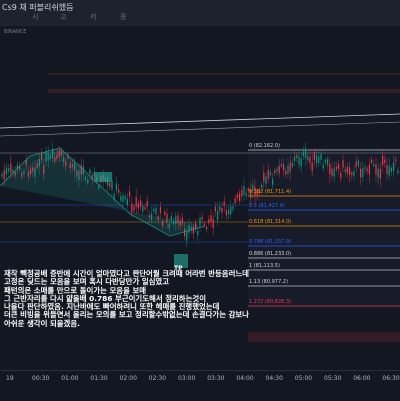 The image size is (400, 401). I want to click on ohlc-open-label: 시, so click(35, 17).